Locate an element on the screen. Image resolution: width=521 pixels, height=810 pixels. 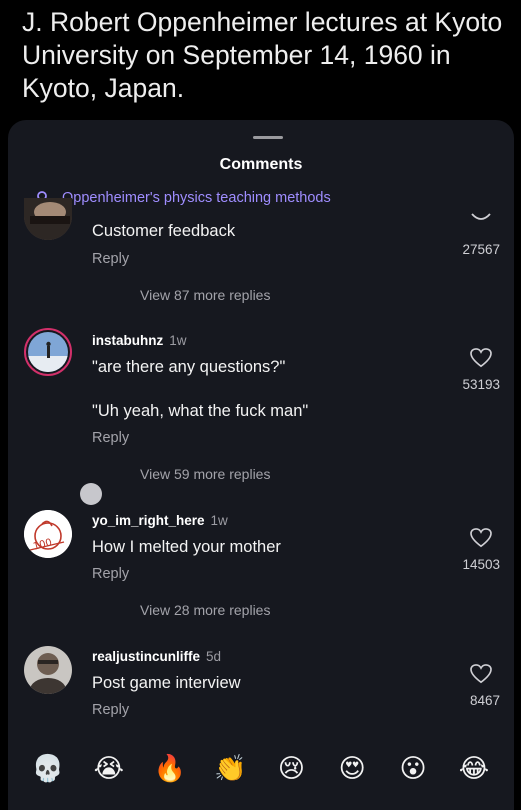
view-more-replies-label: View 28 more replies is located at coordinates (205, 610).